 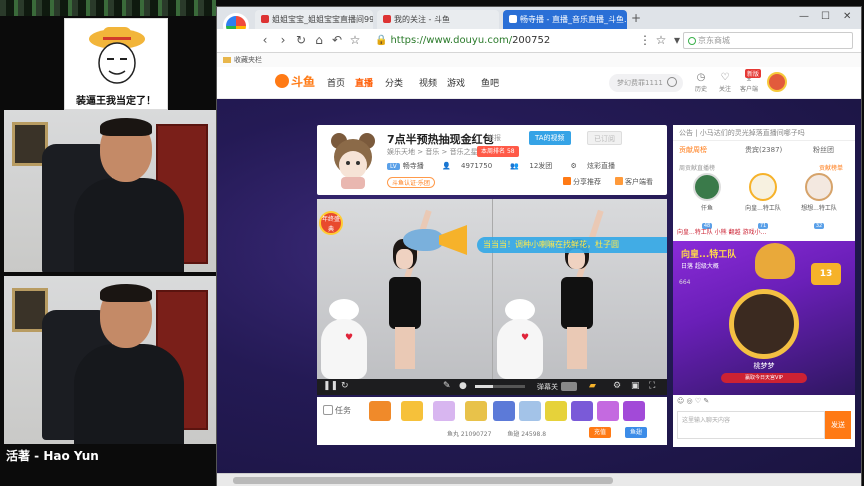 I want to click on scrollbar-thumb, so click(x=423, y=480).